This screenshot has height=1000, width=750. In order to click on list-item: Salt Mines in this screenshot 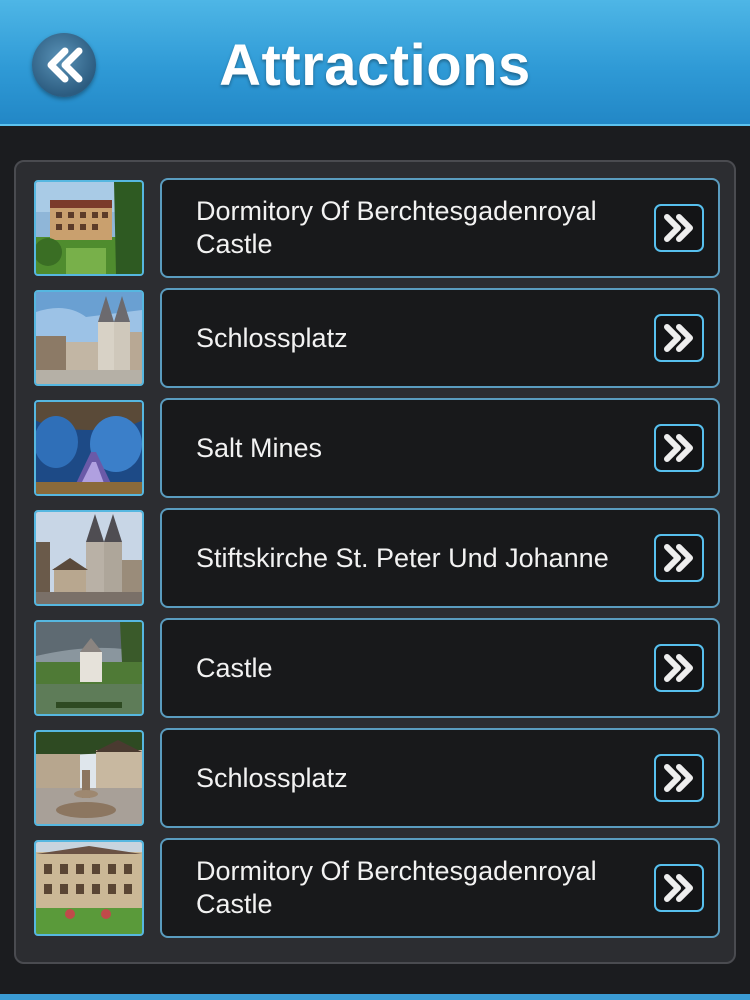, I will do `click(377, 448)`.